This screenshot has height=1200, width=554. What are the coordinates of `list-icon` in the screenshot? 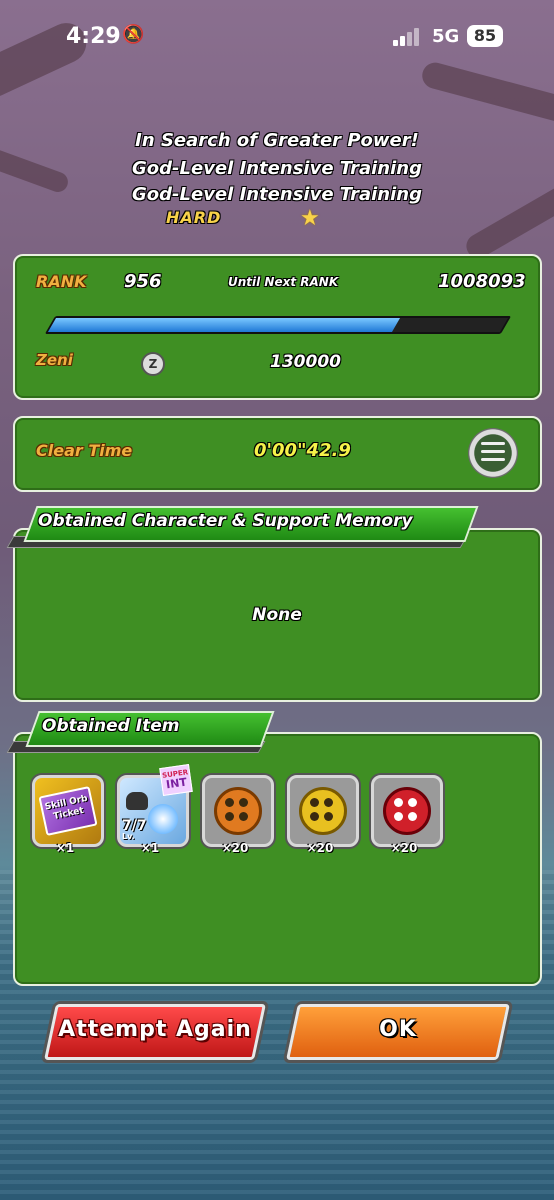 It's located at (493, 453).